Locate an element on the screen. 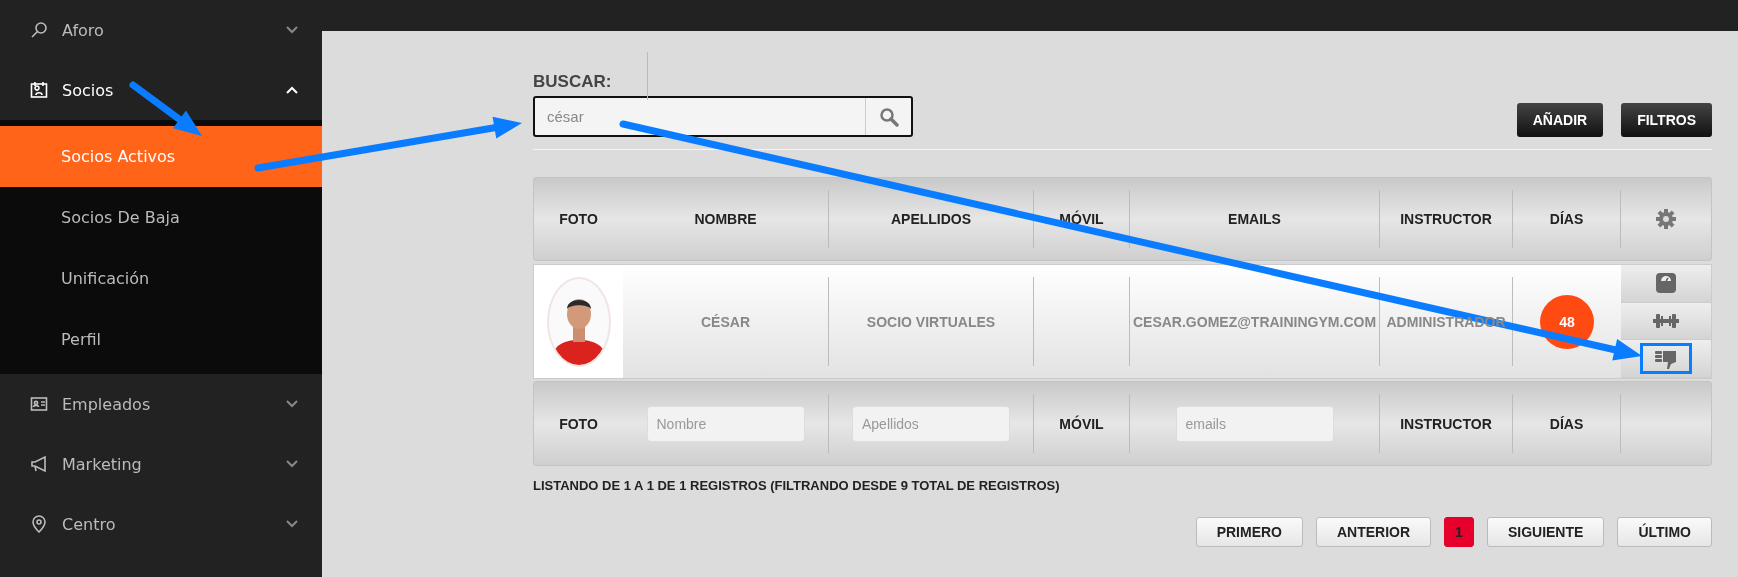 Image resolution: width=1738 pixels, height=577 pixels. sidebar-item: Aforo is located at coordinates (161, 30).